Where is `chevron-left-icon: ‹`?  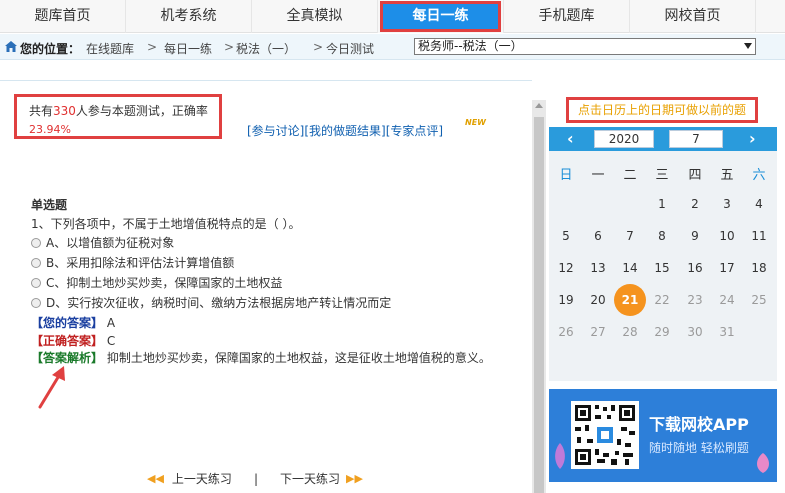 chevron-left-icon: ‹ is located at coordinates (570, 138).